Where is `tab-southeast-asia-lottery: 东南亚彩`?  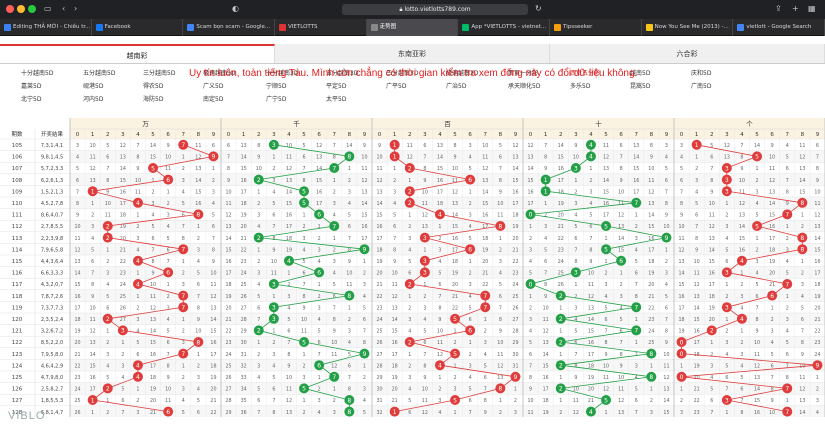
tab-southeast-asia-lottery: 东南亚彩 is located at coordinates (412, 53).